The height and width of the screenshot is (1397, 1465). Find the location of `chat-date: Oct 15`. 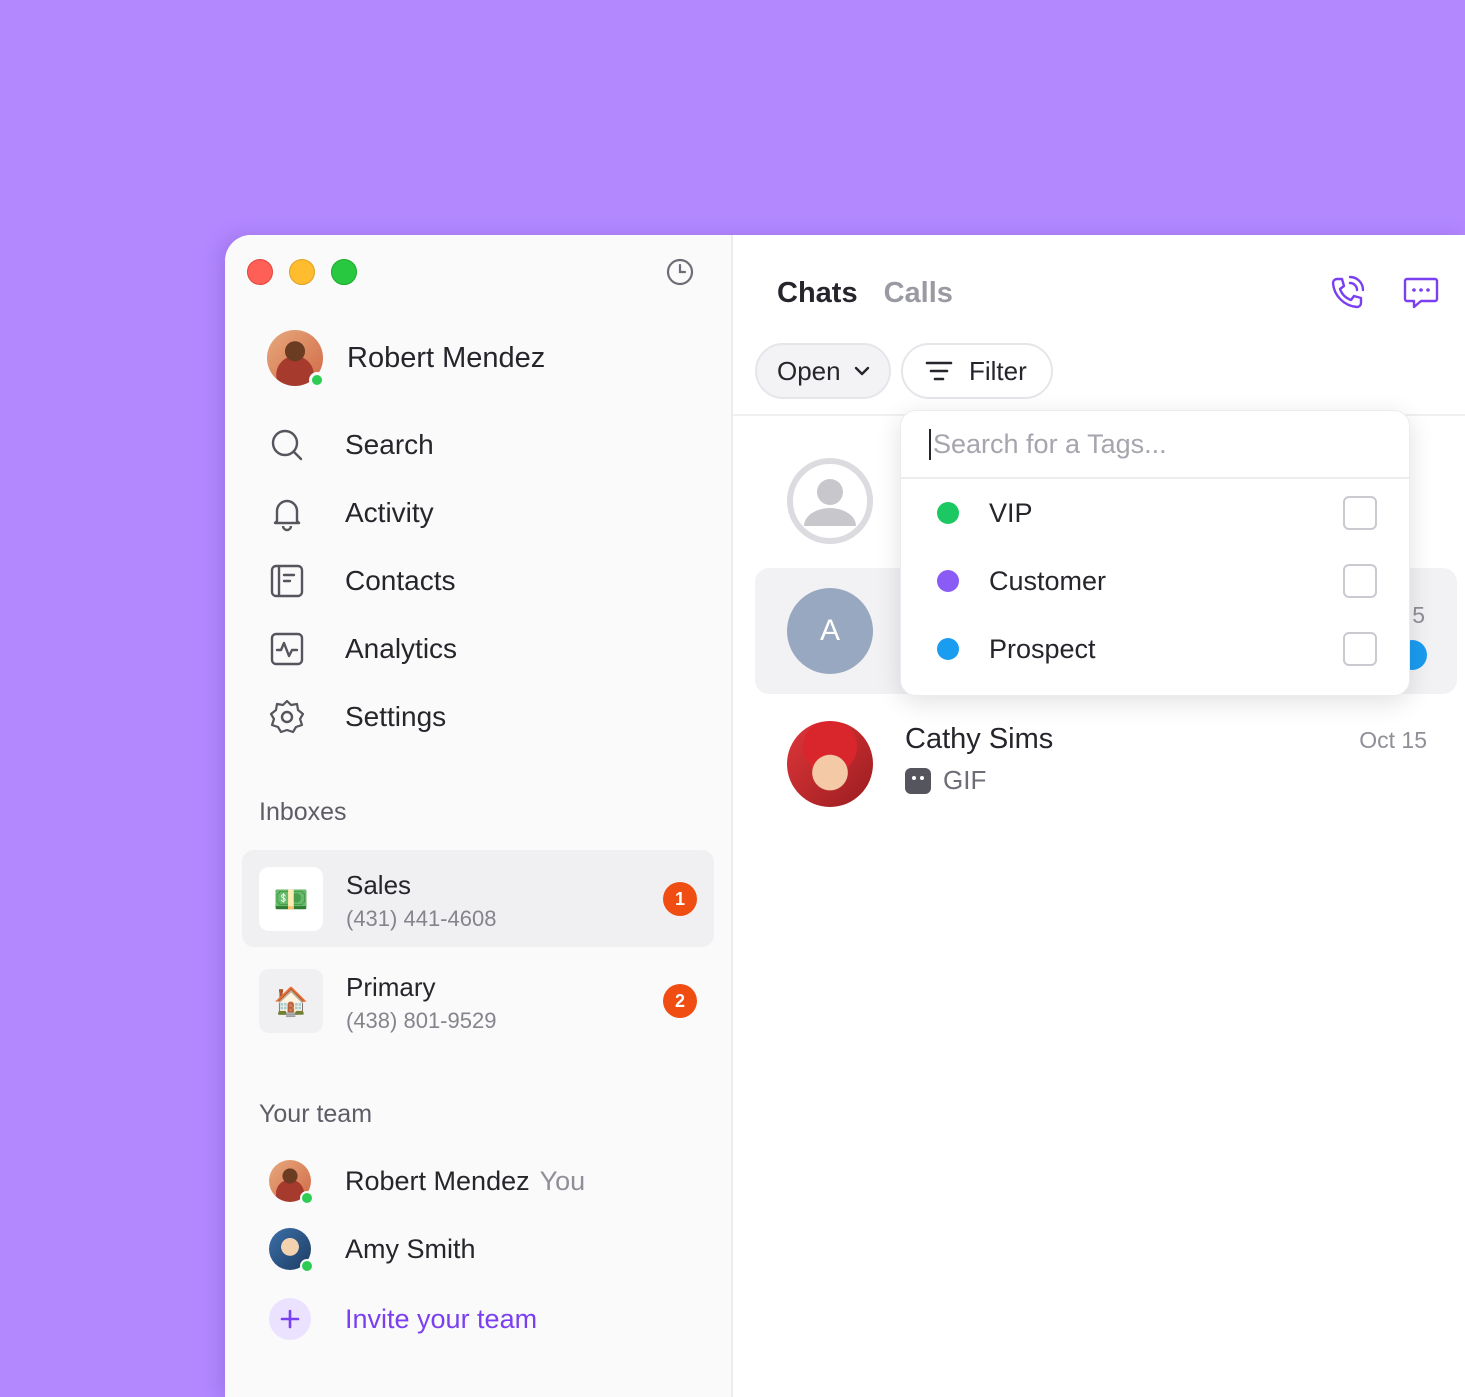

chat-date: Oct 15 is located at coordinates (1393, 740).